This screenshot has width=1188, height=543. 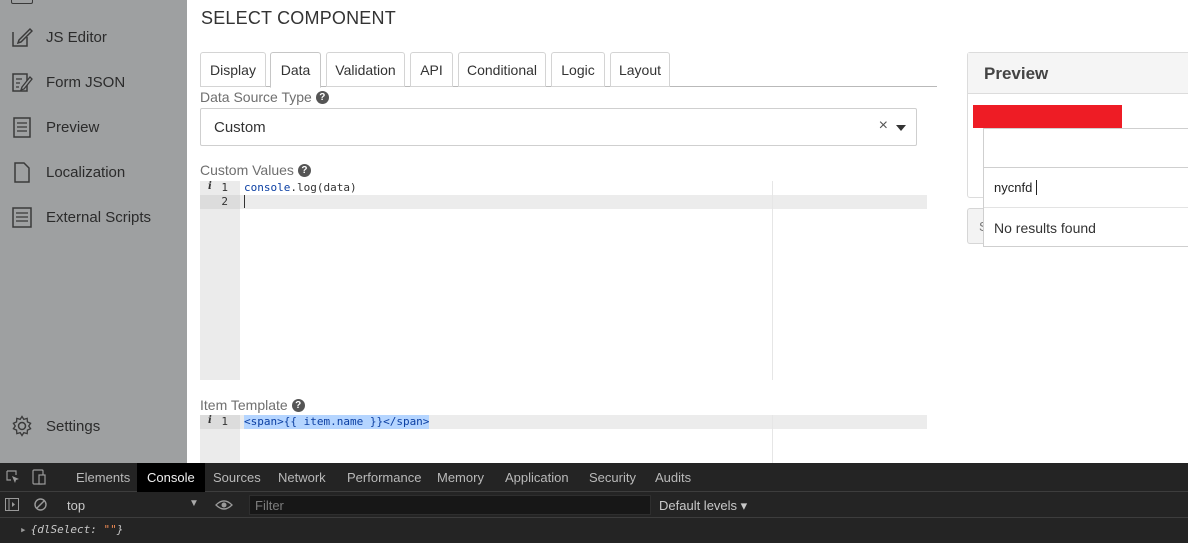 I want to click on clear-console-icon, so click(x=40, y=507).